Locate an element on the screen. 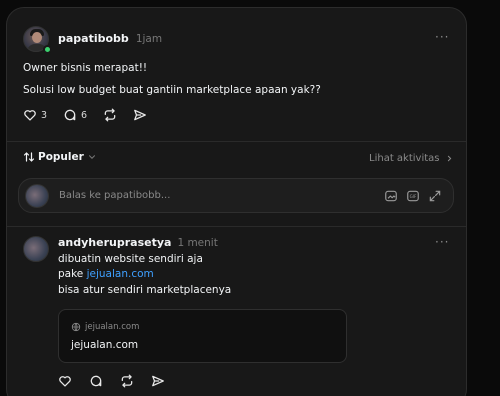 The image size is (500, 396). share-button is located at coordinates (140, 115).